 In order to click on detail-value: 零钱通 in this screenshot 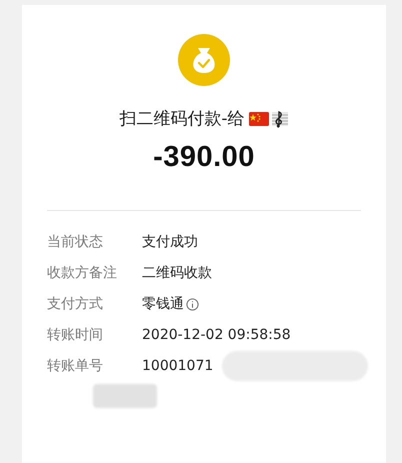, I will do `click(163, 304)`.